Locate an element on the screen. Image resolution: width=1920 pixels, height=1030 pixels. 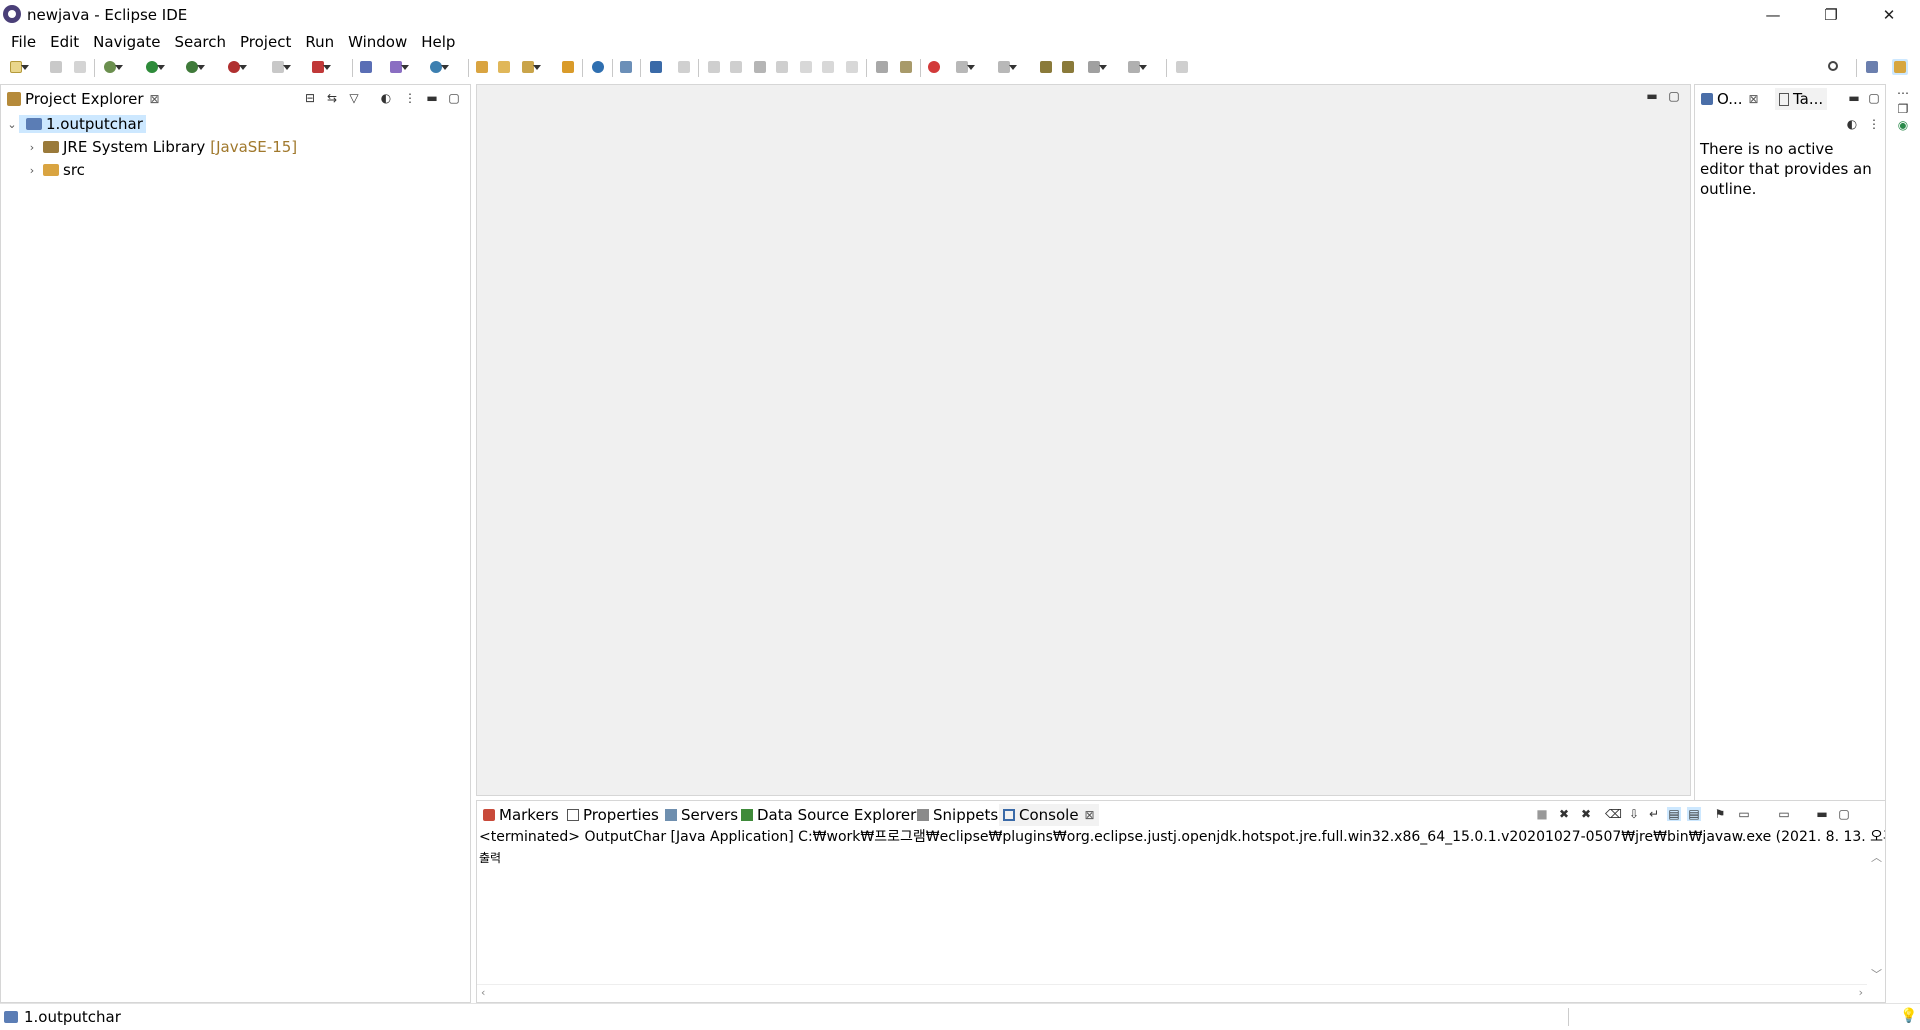
scroll-down-icon: ﹀ is located at coordinates (1876, 974).